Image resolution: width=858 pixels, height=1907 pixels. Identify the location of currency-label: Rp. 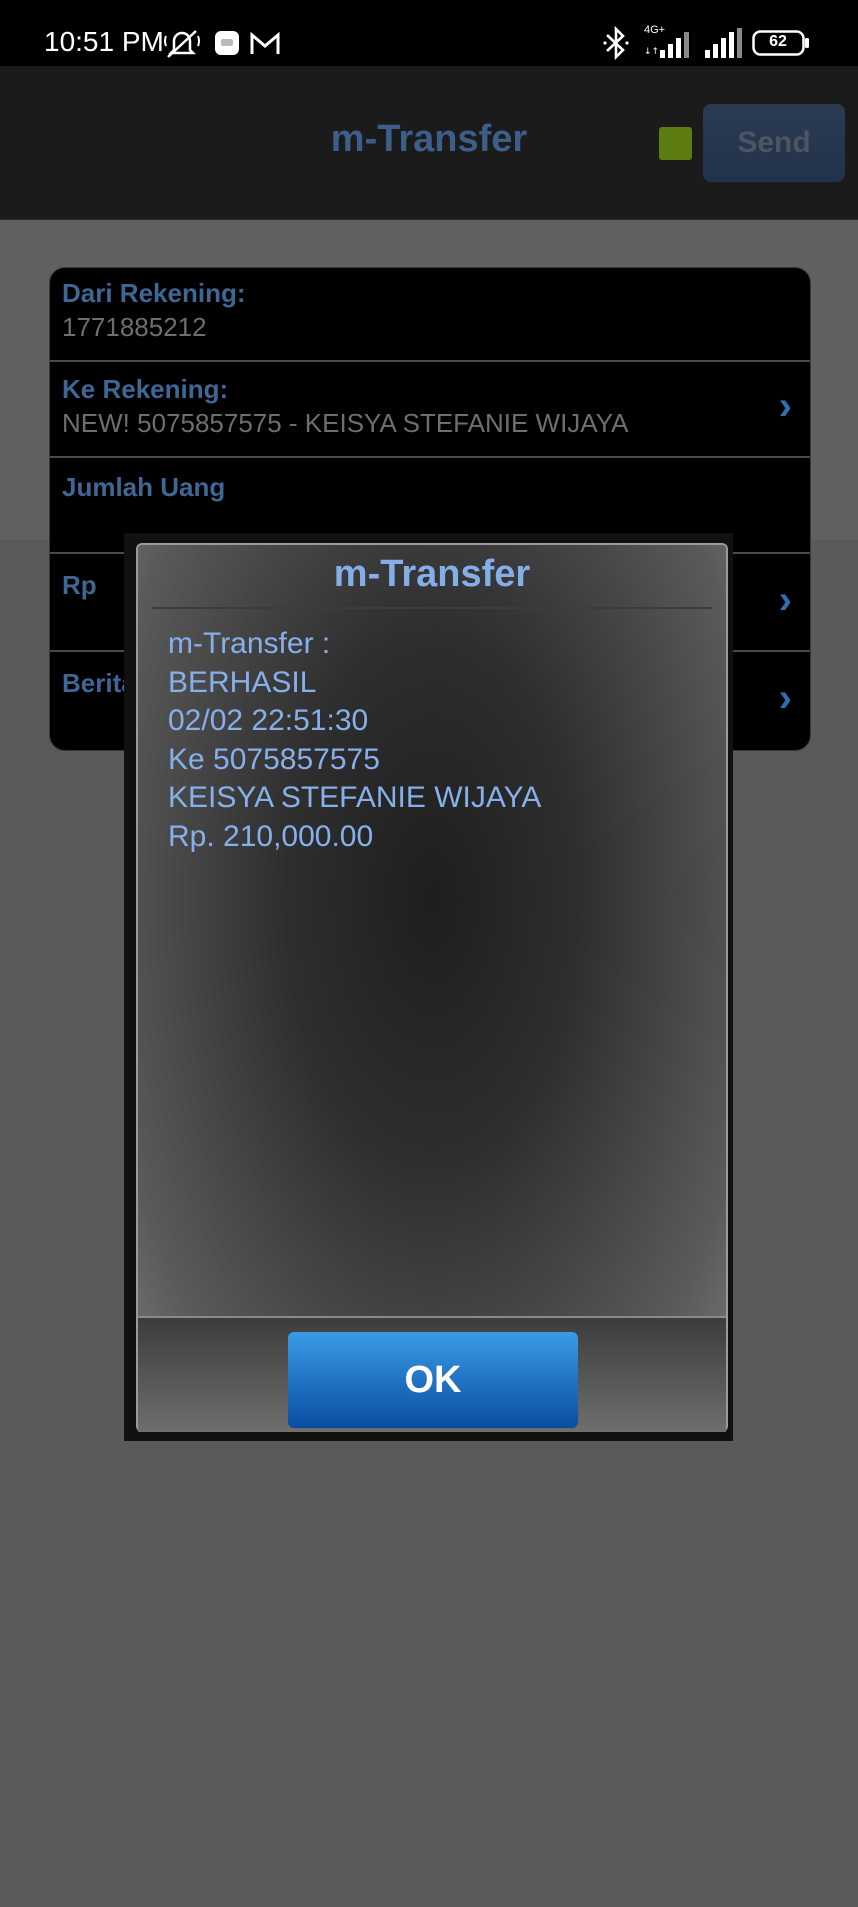
(79, 585).